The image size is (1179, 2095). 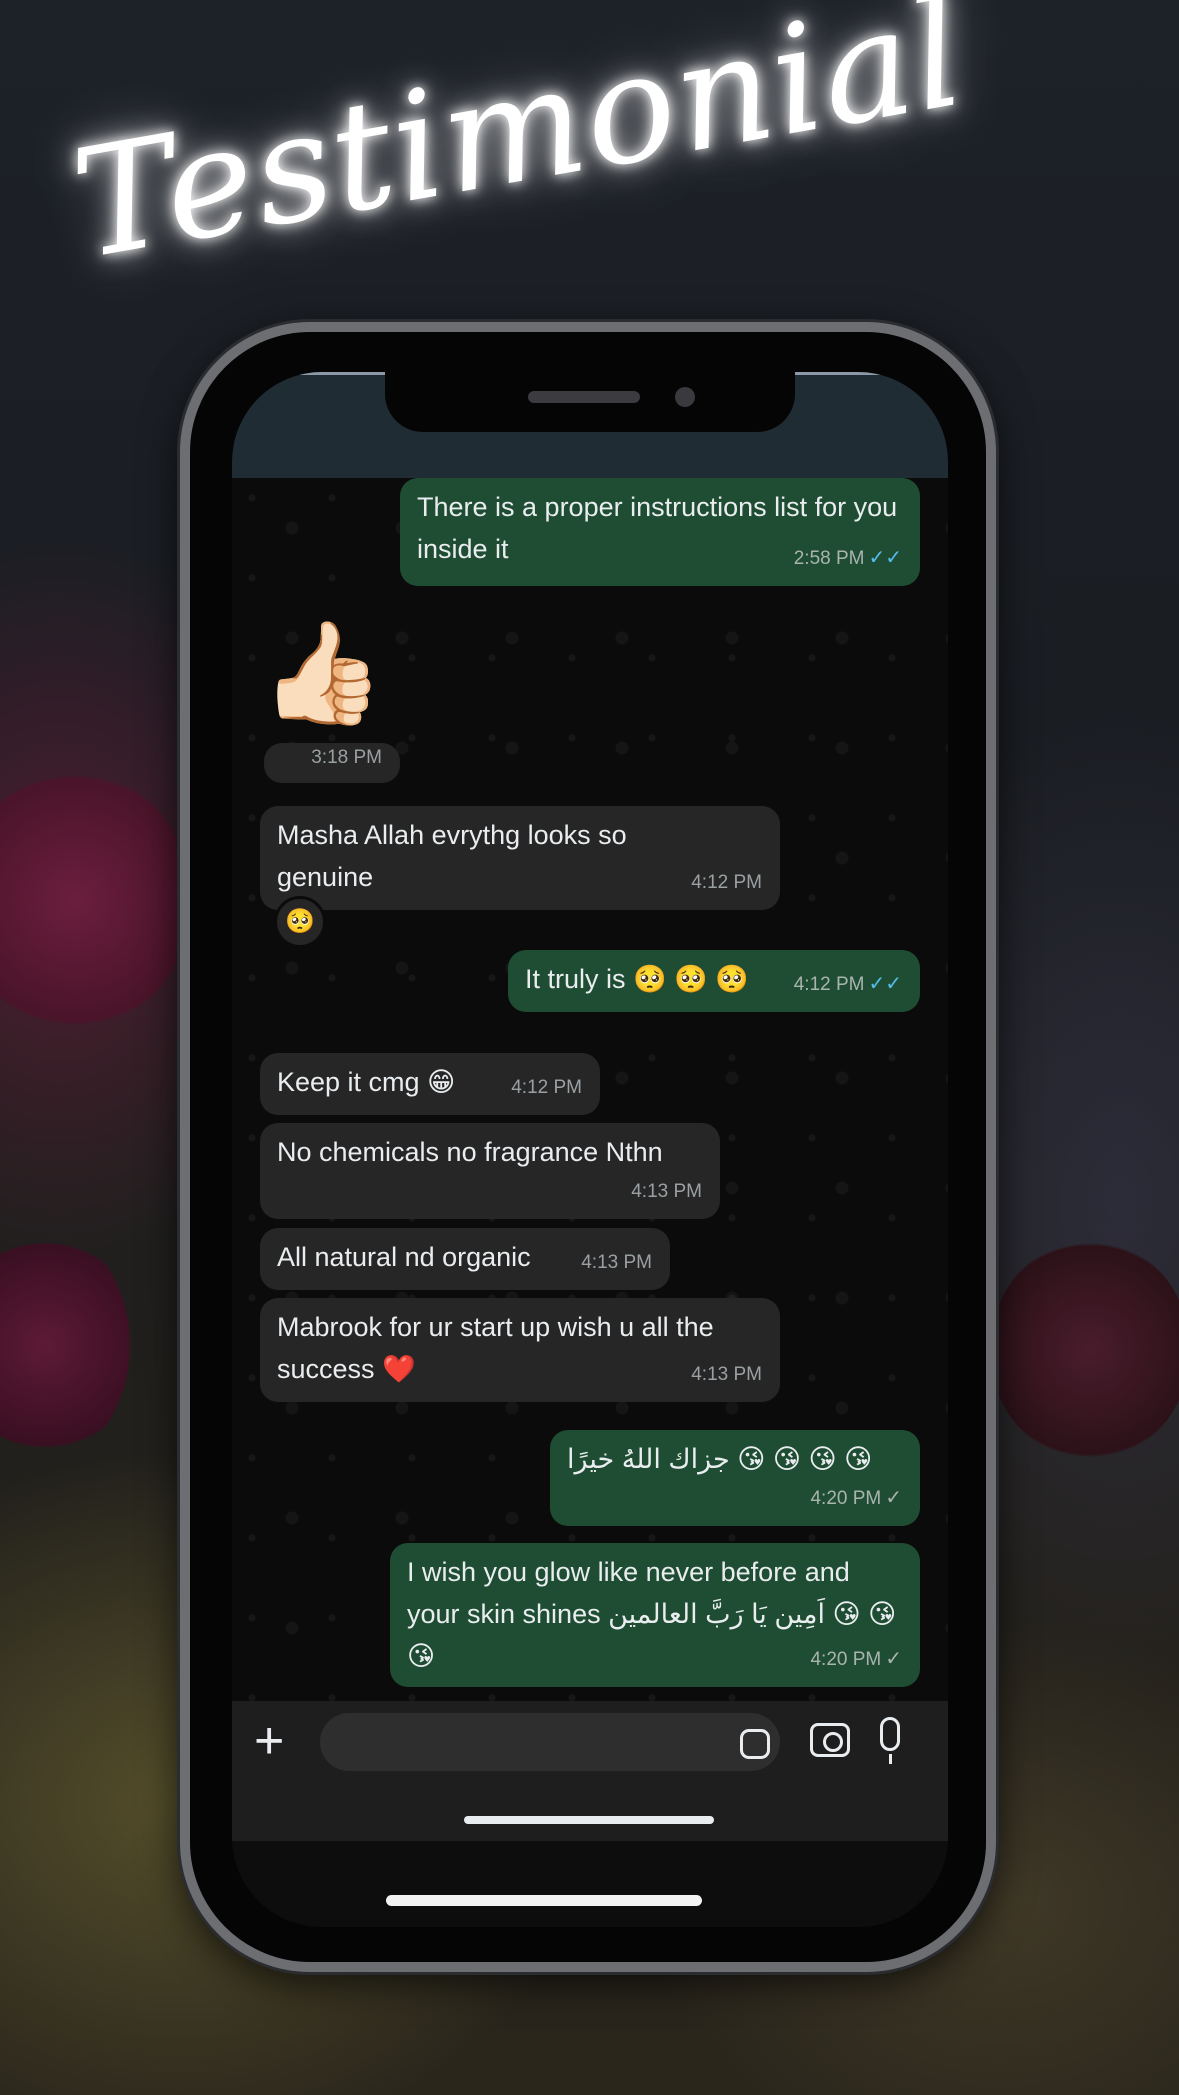 I want to click on camera-icon, so click(x=830, y=1740).